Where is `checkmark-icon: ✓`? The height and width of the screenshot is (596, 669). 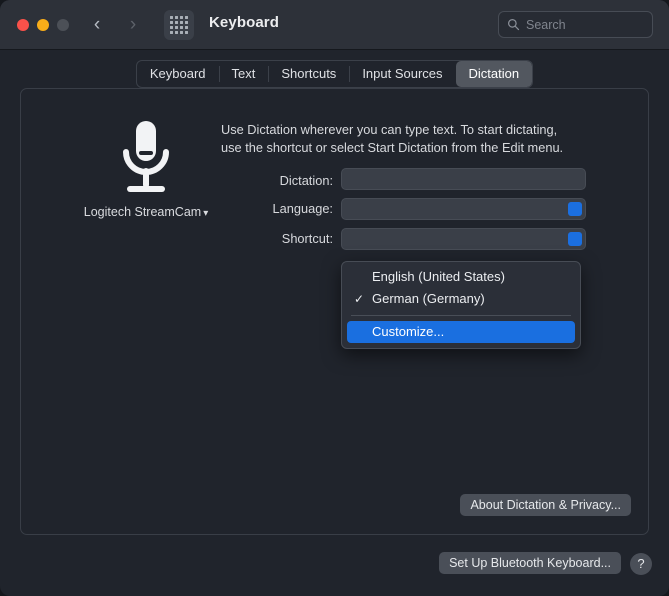
checkmark-icon: ✓ is located at coordinates (359, 299).